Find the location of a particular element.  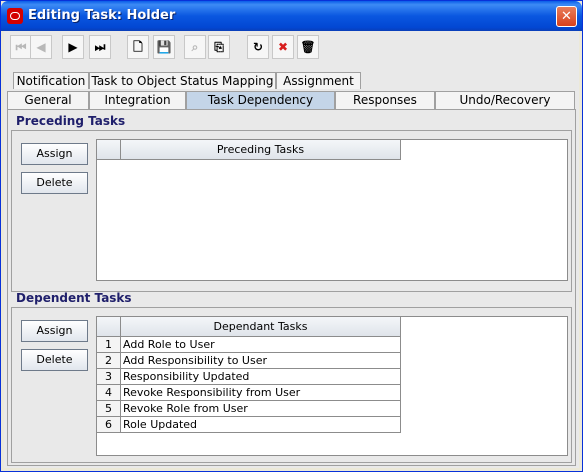

trash-icon: 🗑 is located at coordinates (308, 47).